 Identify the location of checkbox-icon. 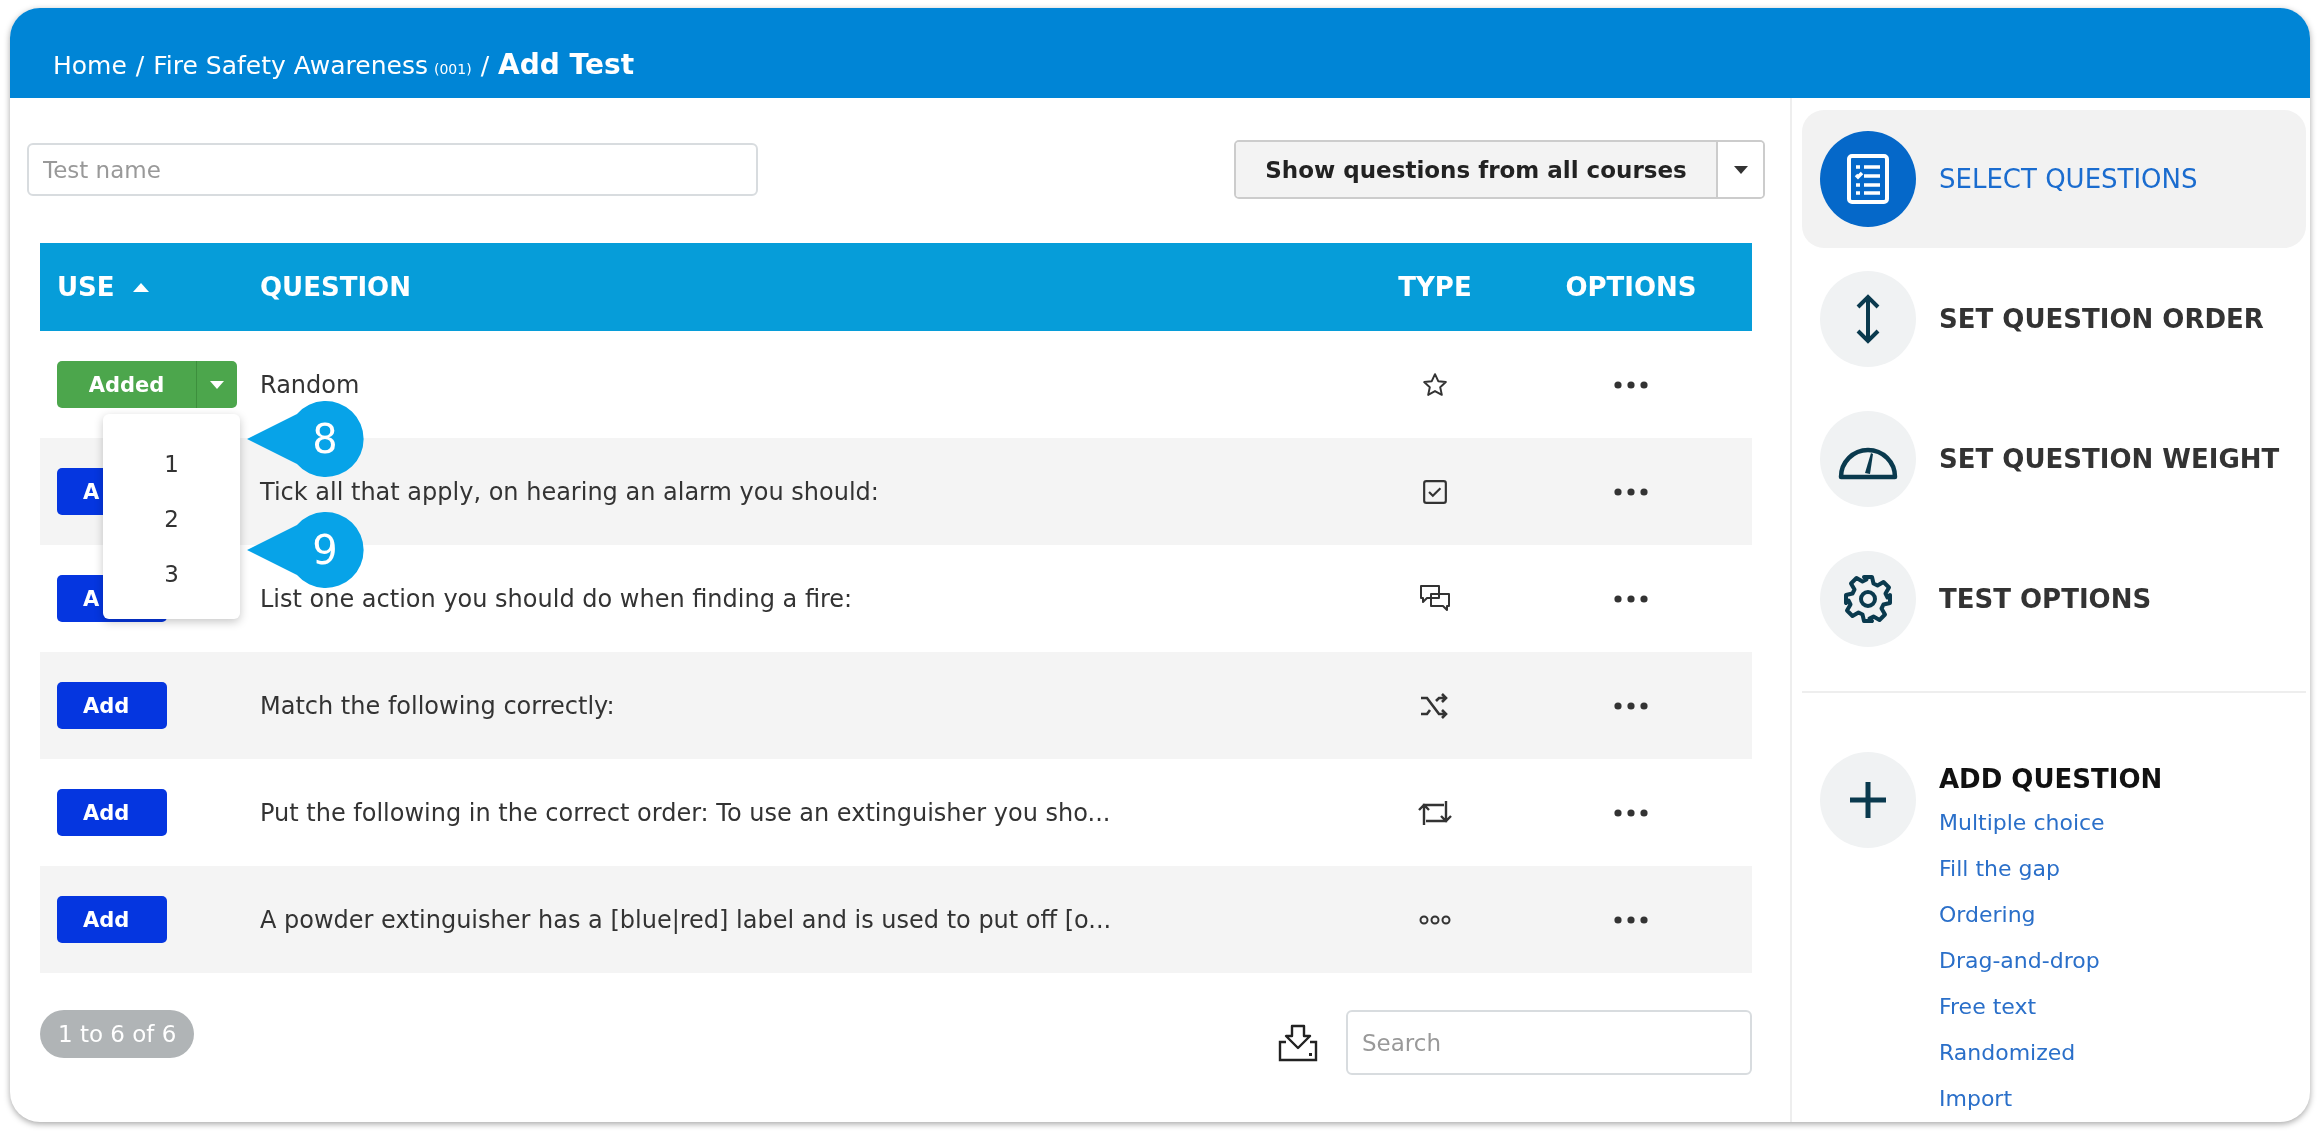
(1435, 491).